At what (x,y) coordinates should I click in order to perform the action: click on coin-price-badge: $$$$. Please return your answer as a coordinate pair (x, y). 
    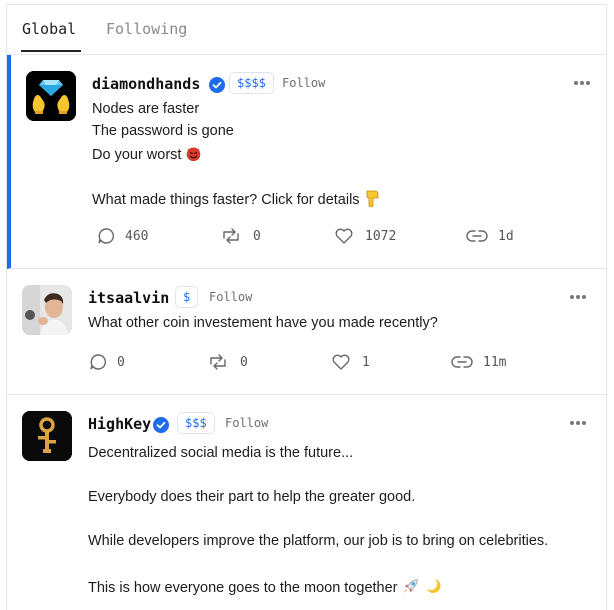
    Looking at the image, I should click on (251, 83).